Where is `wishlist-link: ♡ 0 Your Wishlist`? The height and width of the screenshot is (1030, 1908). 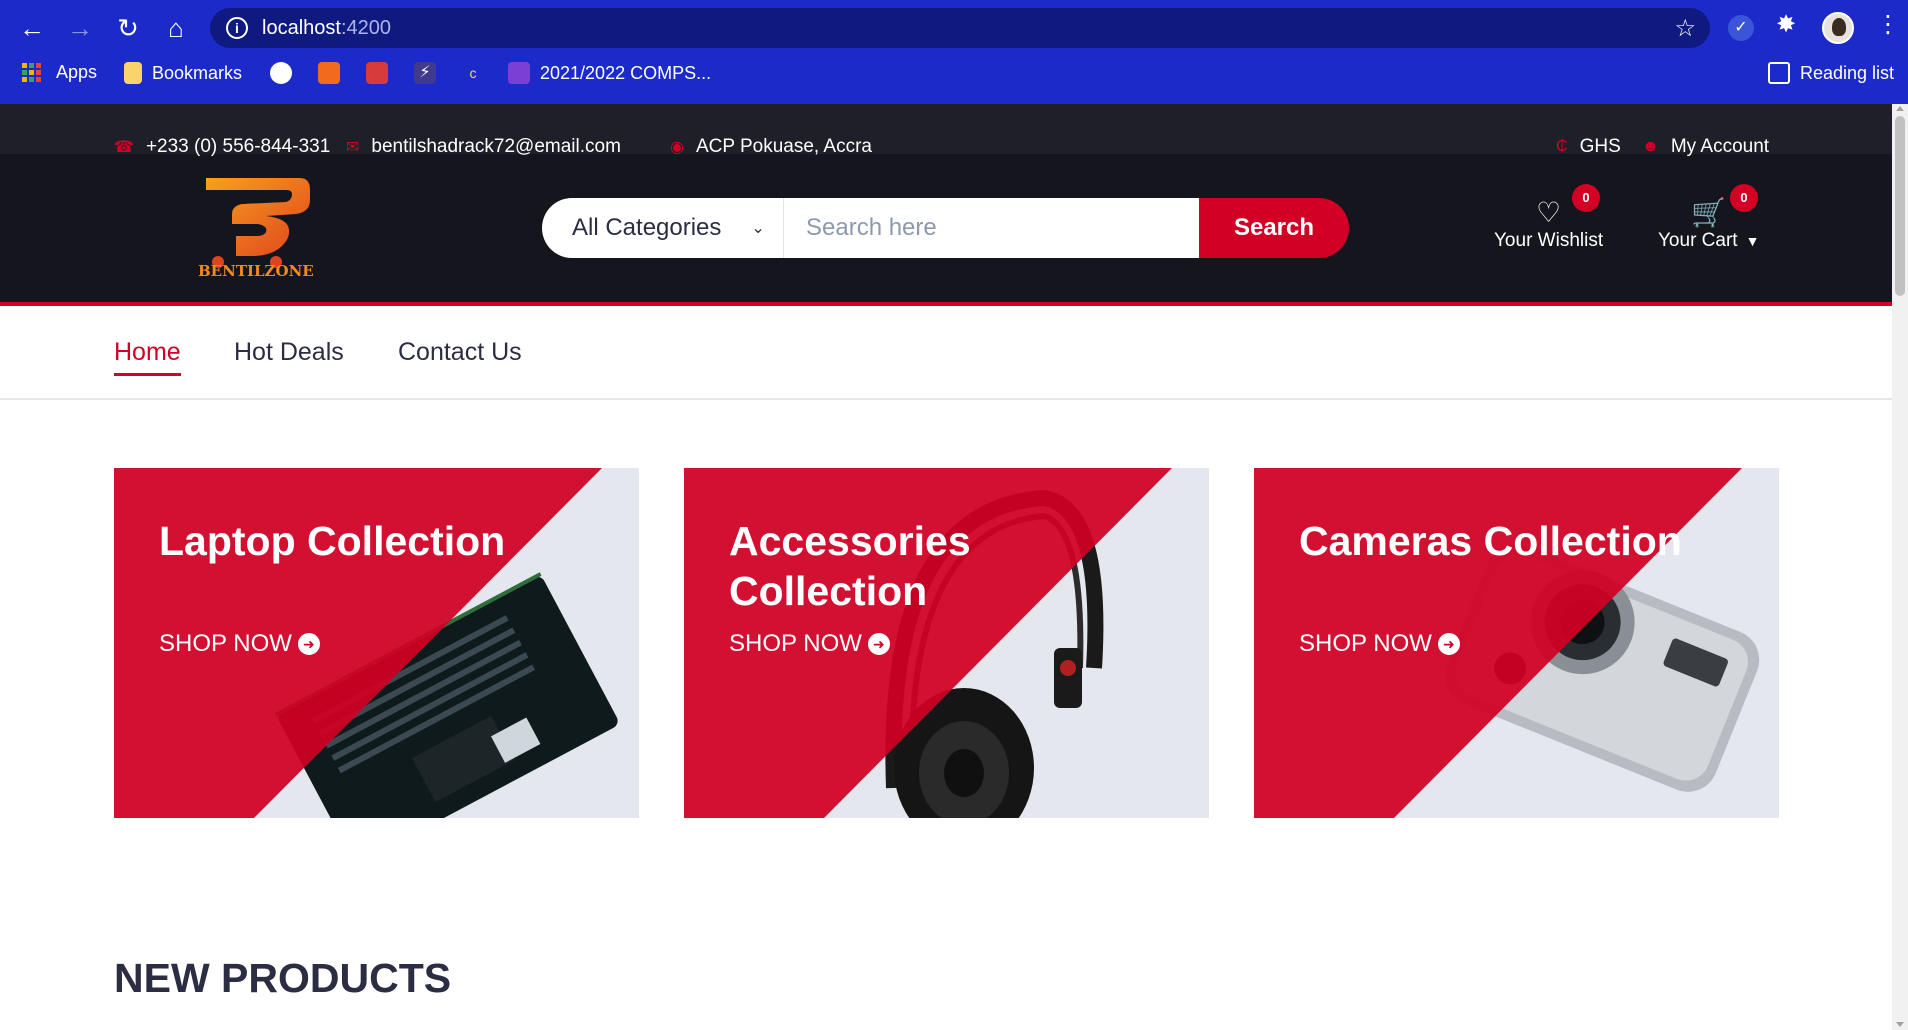 wishlist-link: ♡ 0 Your Wishlist is located at coordinates (1549, 218).